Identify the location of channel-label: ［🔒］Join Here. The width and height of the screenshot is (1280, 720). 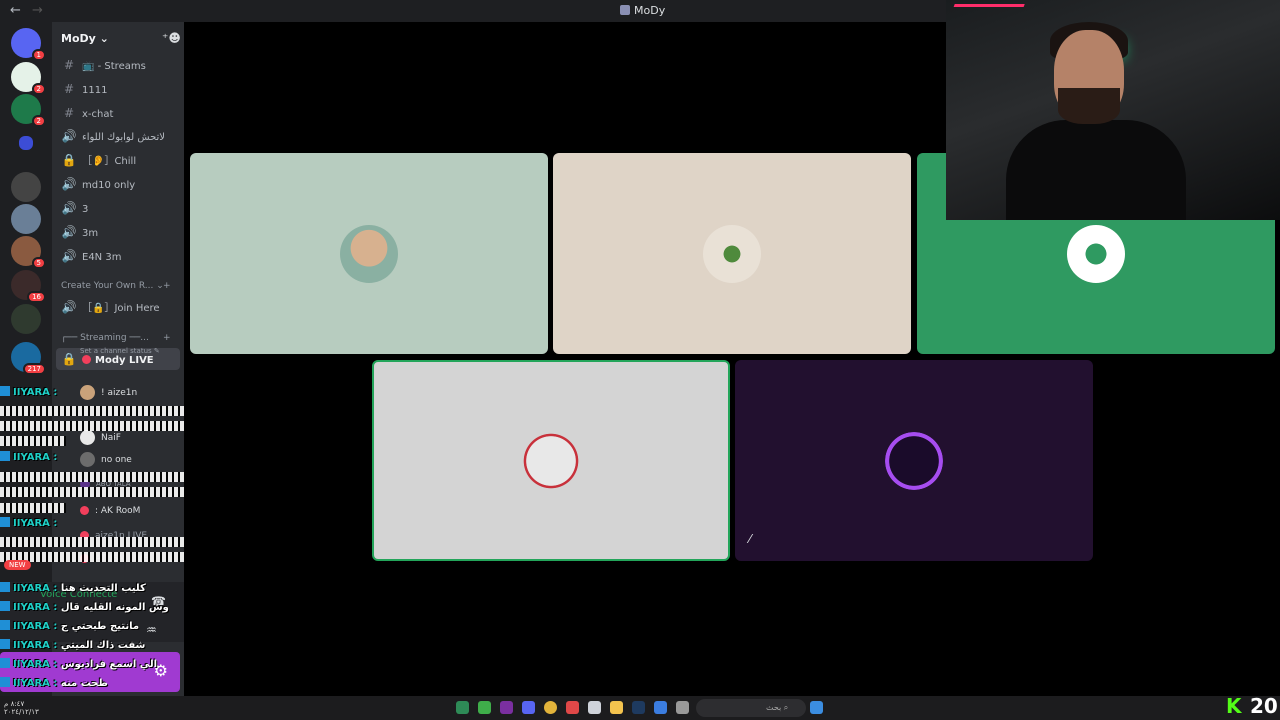
(121, 308).